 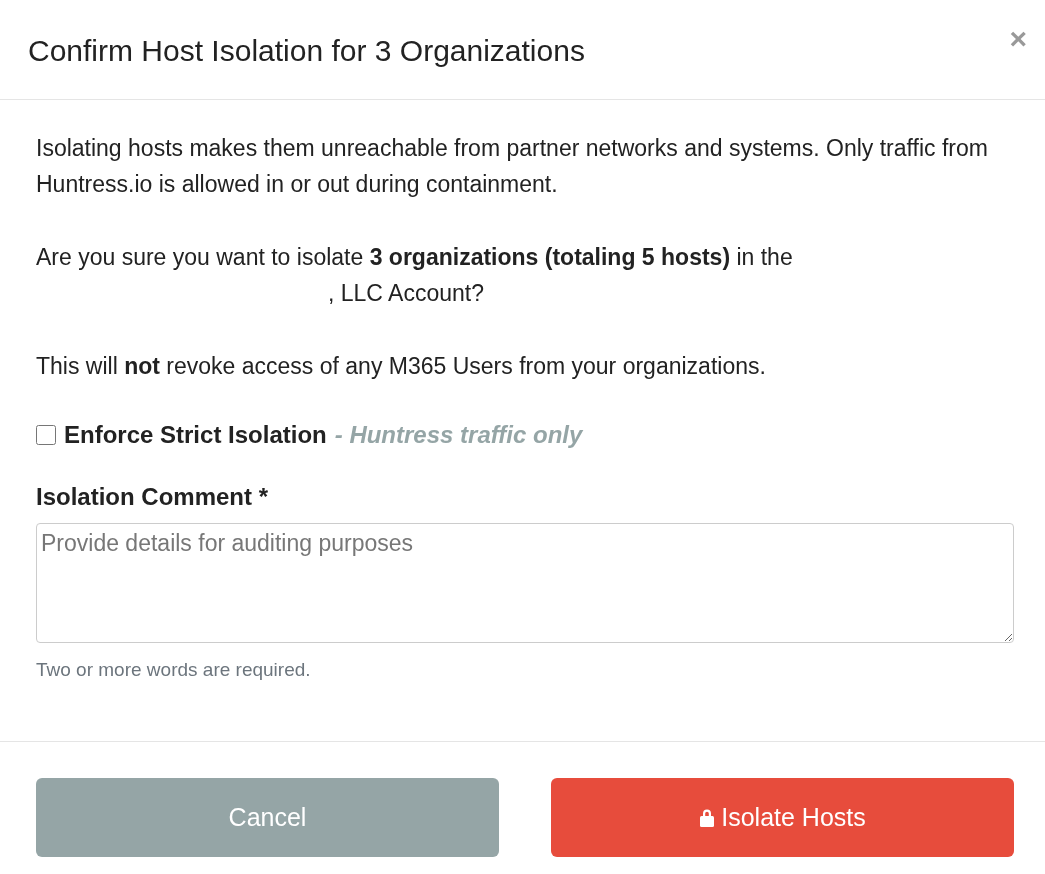 I want to click on lock-icon, so click(x=707, y=817).